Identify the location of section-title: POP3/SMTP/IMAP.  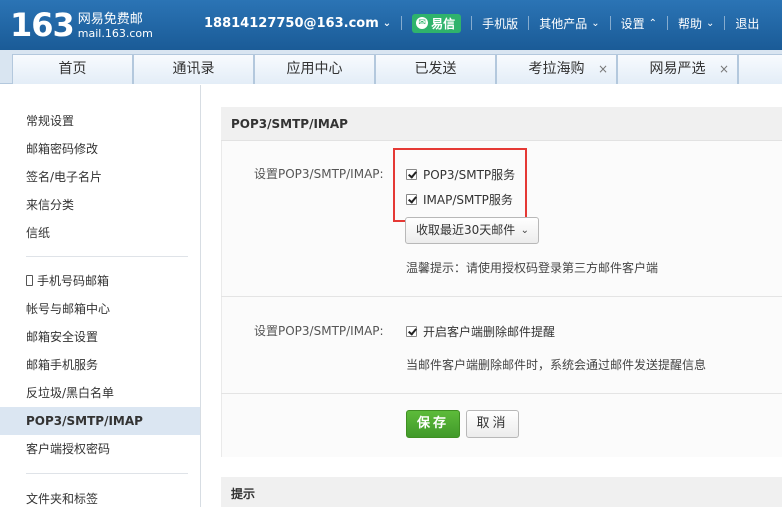
(501, 124).